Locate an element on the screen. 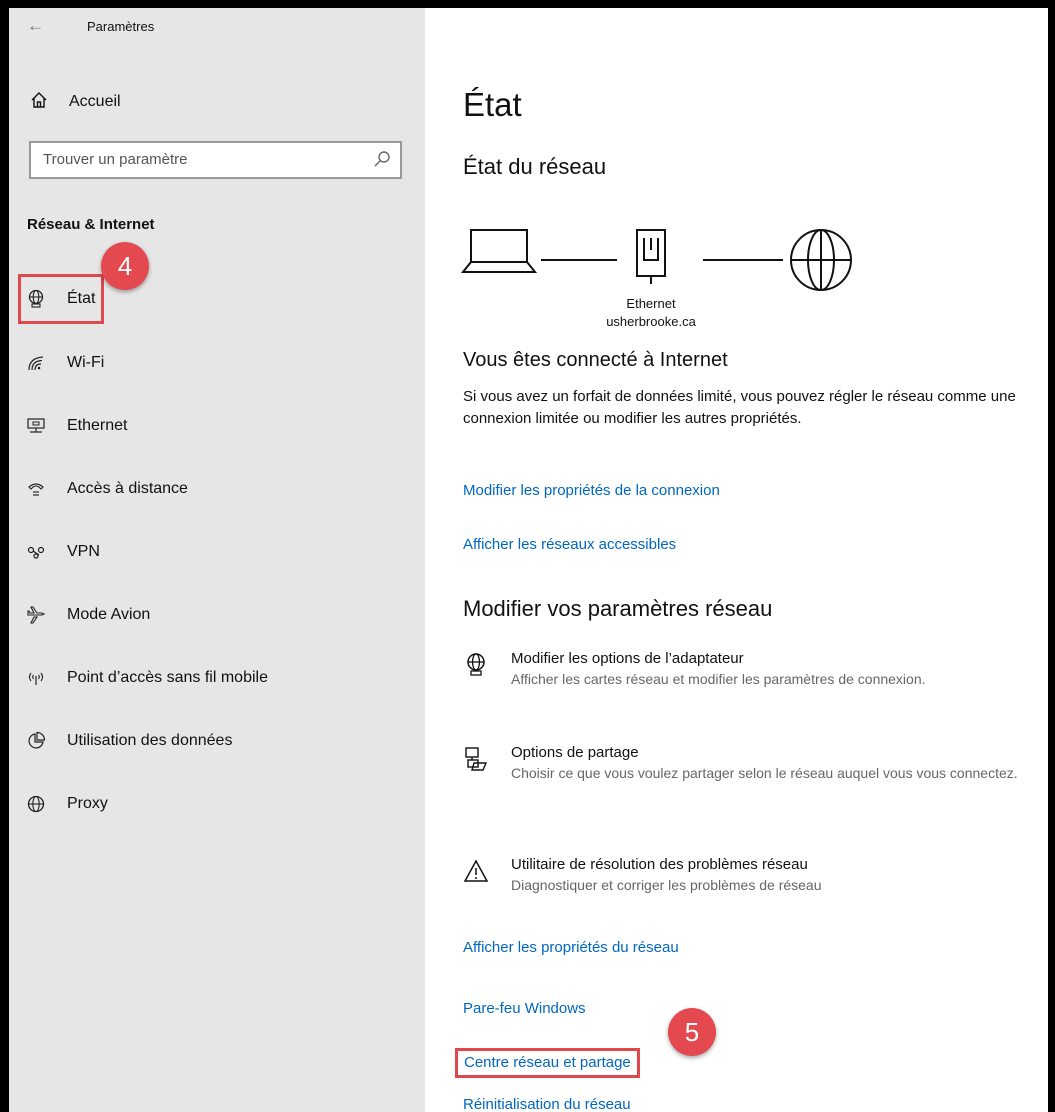 The image size is (1055, 1112). ethernet-plug-icon is located at coordinates (651, 256).